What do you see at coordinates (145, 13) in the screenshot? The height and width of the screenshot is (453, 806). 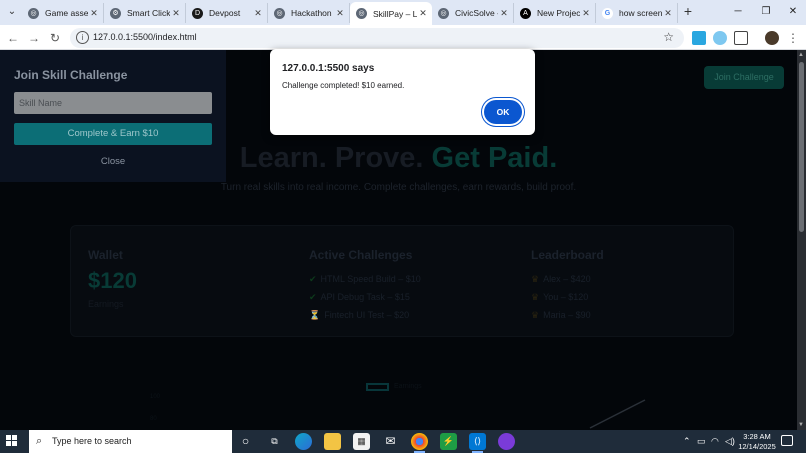 I see `tab-smart-click: ⚙ Smart Click ✕` at bounding box center [145, 13].